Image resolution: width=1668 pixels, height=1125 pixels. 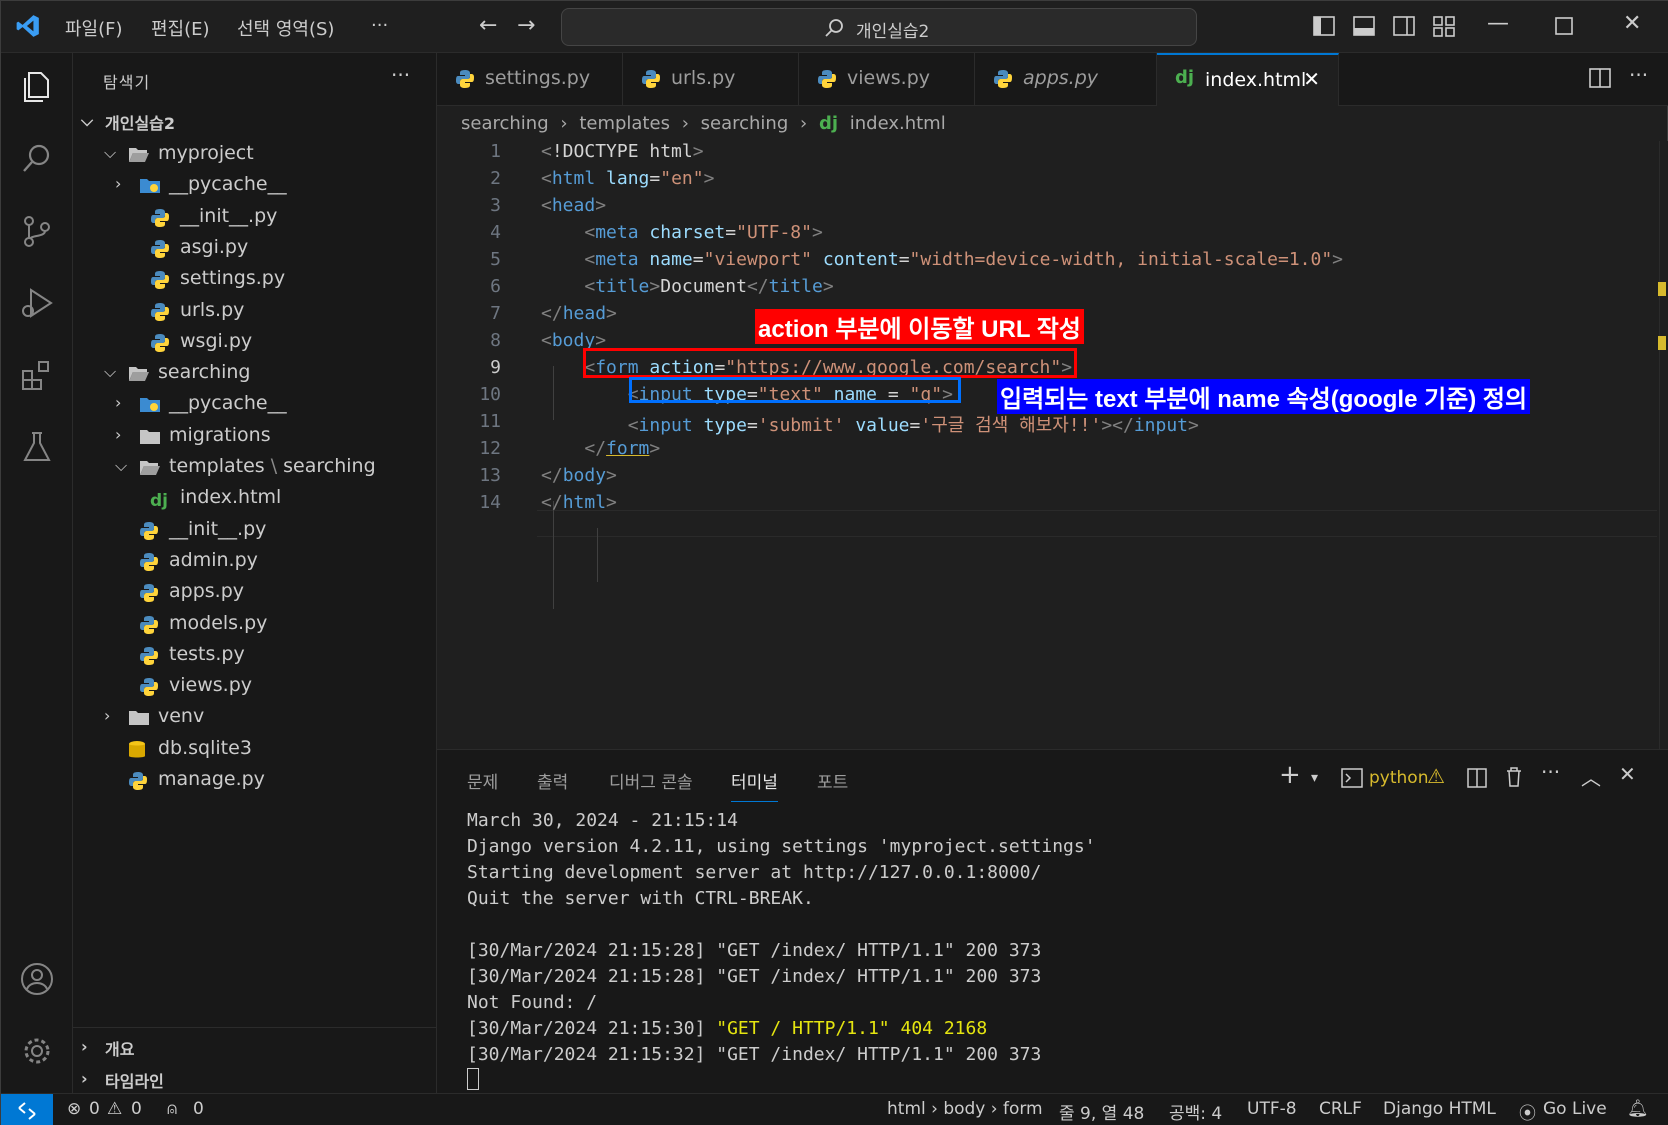 I want to click on tree-item: ⌵ myproject, so click(x=255, y=155).